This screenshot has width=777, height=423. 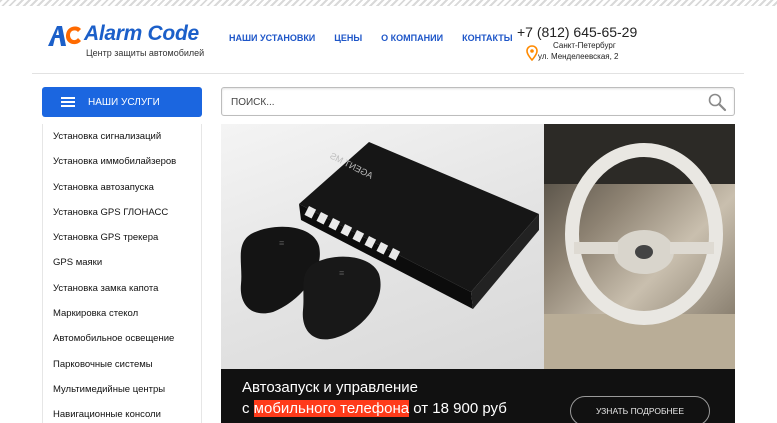 What do you see at coordinates (330, 387) in the screenshot?
I see `banner-caption-line1: Автозапуск и управление` at bounding box center [330, 387].